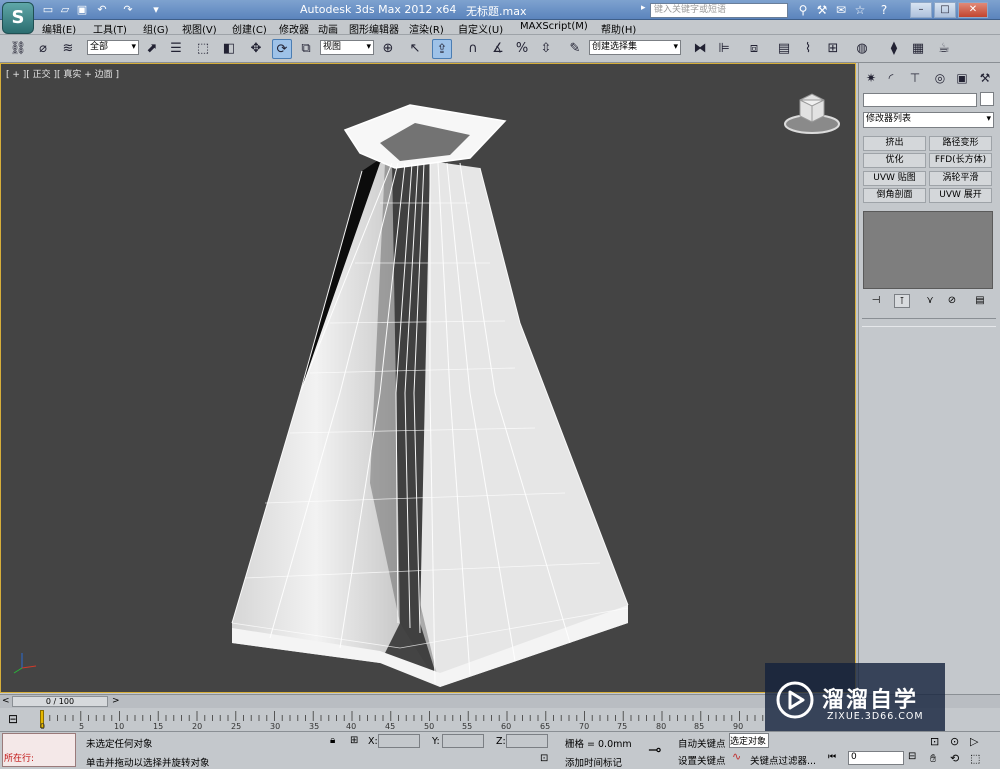 The height and width of the screenshot is (769, 1000). What do you see at coordinates (902, 301) in the screenshot?
I see `show-end-result-icon: ⊺` at bounding box center [902, 301].